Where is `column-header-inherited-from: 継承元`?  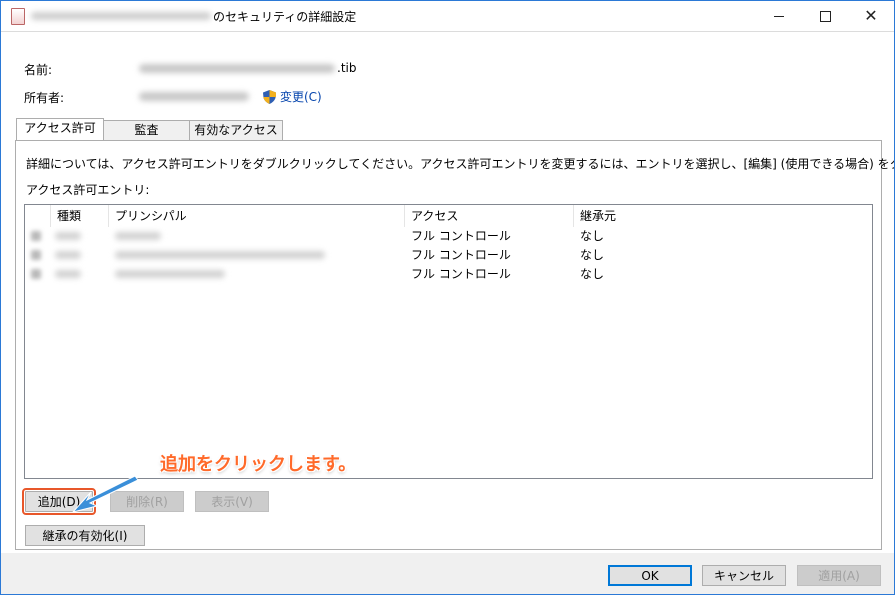
column-header-inherited-from: 継承元 is located at coordinates (723, 216).